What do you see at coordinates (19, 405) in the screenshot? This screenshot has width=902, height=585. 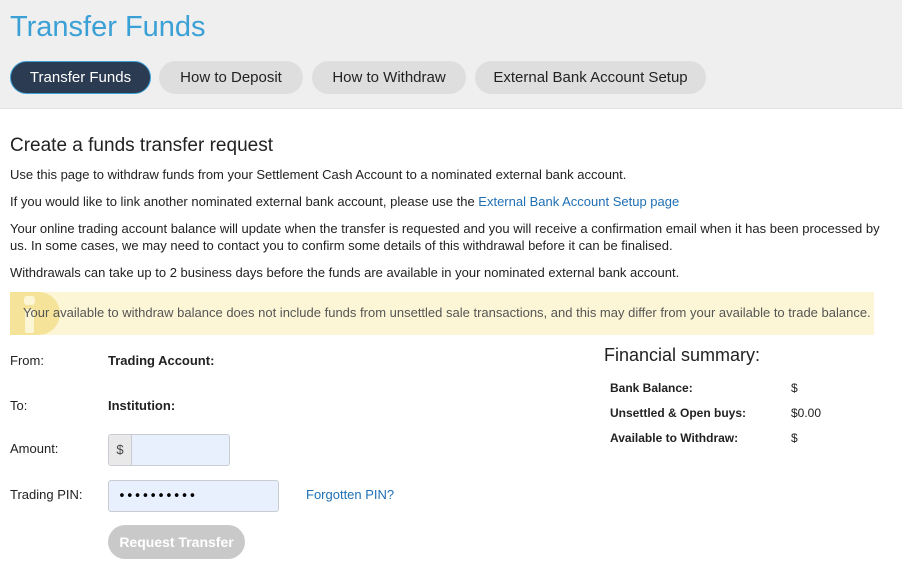 I see `to-label: To:` at bounding box center [19, 405].